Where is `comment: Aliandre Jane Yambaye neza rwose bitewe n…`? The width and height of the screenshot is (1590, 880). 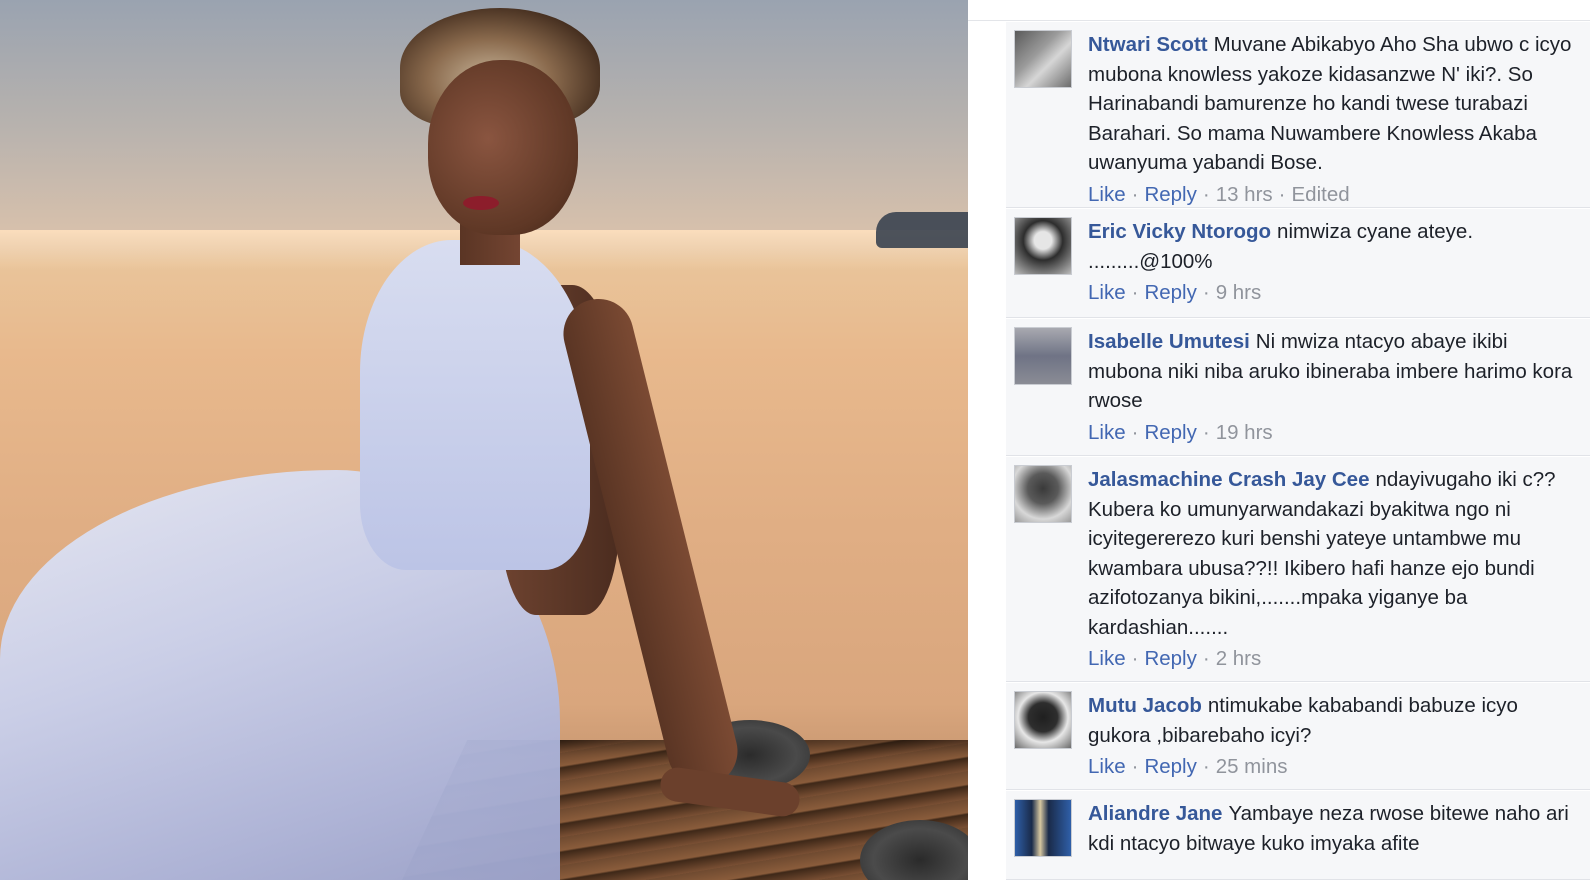 comment: Aliandre Jane Yambaye neza rwose bitewe n… is located at coordinates (1298, 835).